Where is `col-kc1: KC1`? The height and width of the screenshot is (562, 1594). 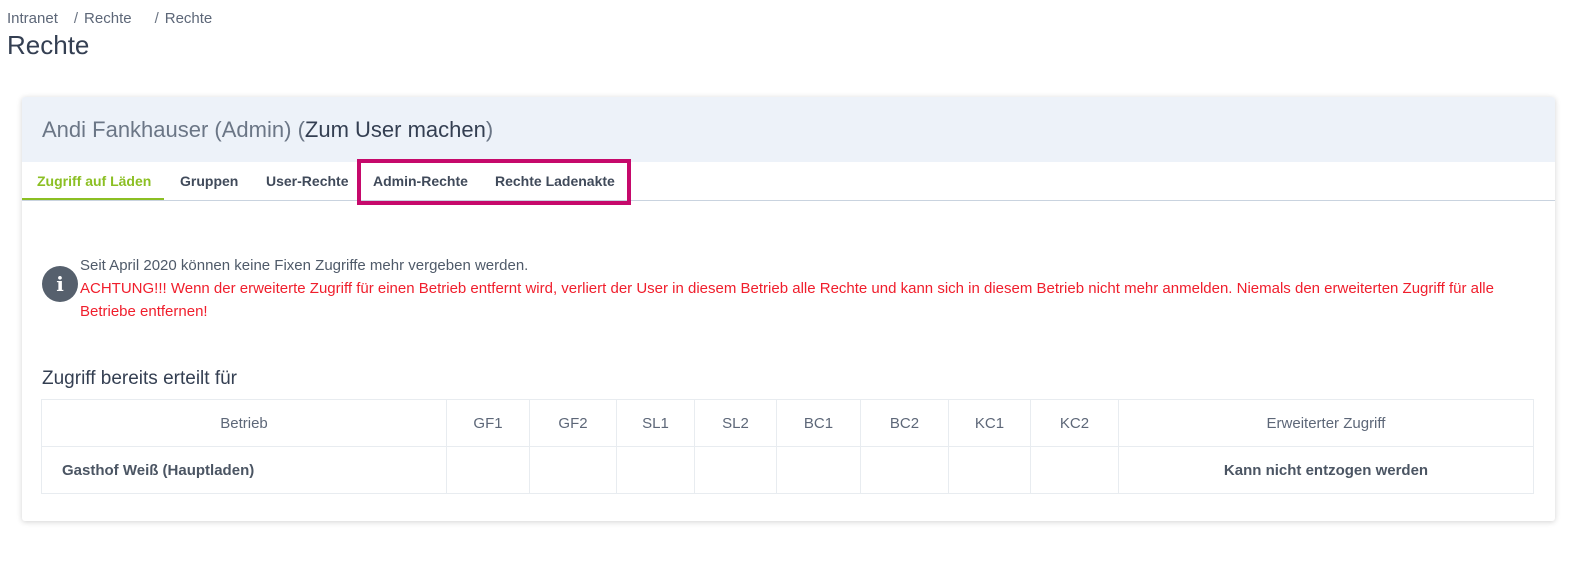
col-kc1: KC1 is located at coordinates (989, 423).